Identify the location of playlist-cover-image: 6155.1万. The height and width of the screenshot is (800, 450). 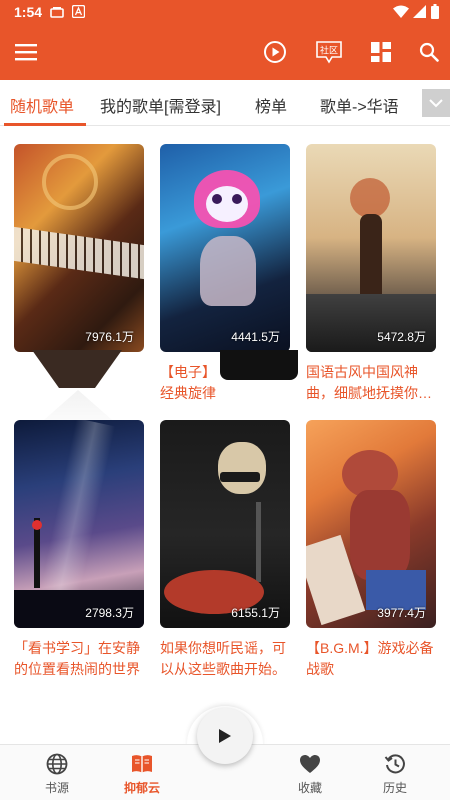
(225, 524).